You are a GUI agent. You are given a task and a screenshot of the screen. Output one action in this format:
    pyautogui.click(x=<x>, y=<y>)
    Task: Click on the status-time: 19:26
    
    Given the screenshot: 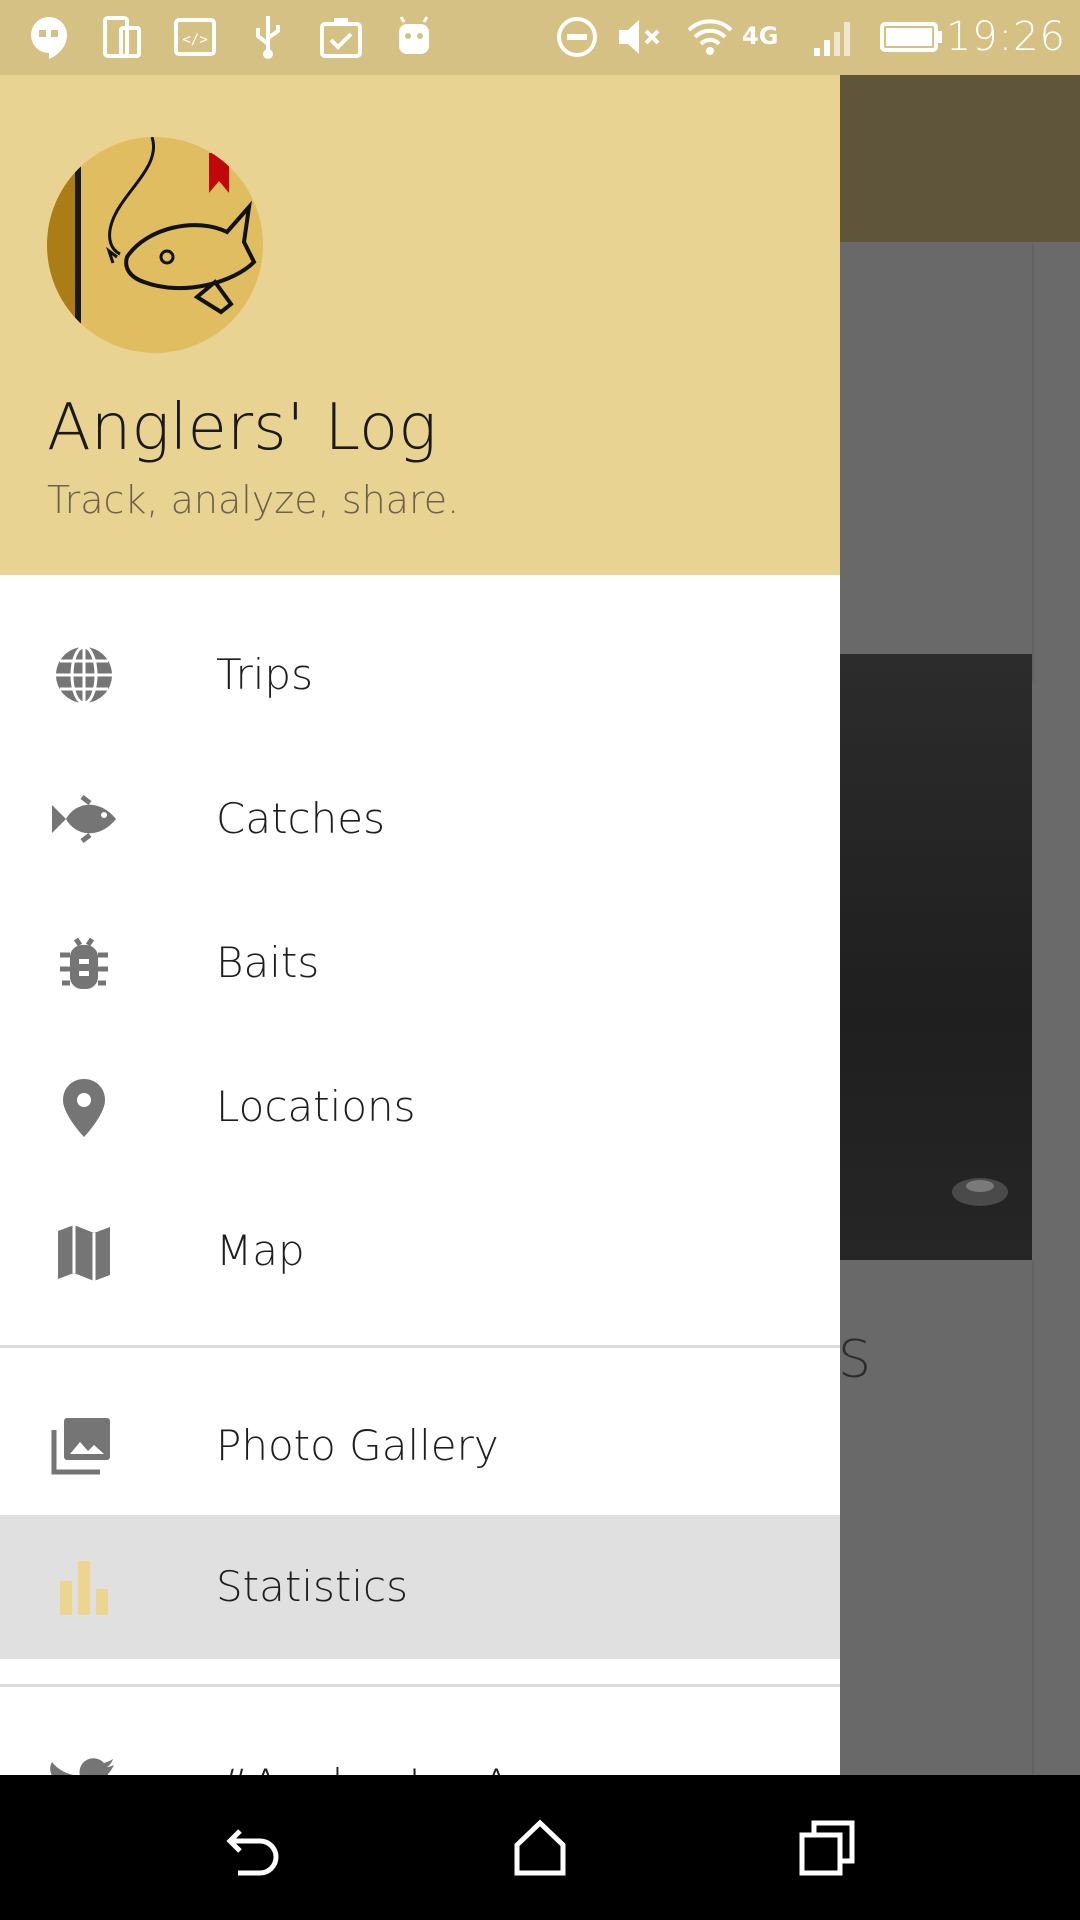 What is the action you would take?
    pyautogui.click(x=1005, y=37)
    